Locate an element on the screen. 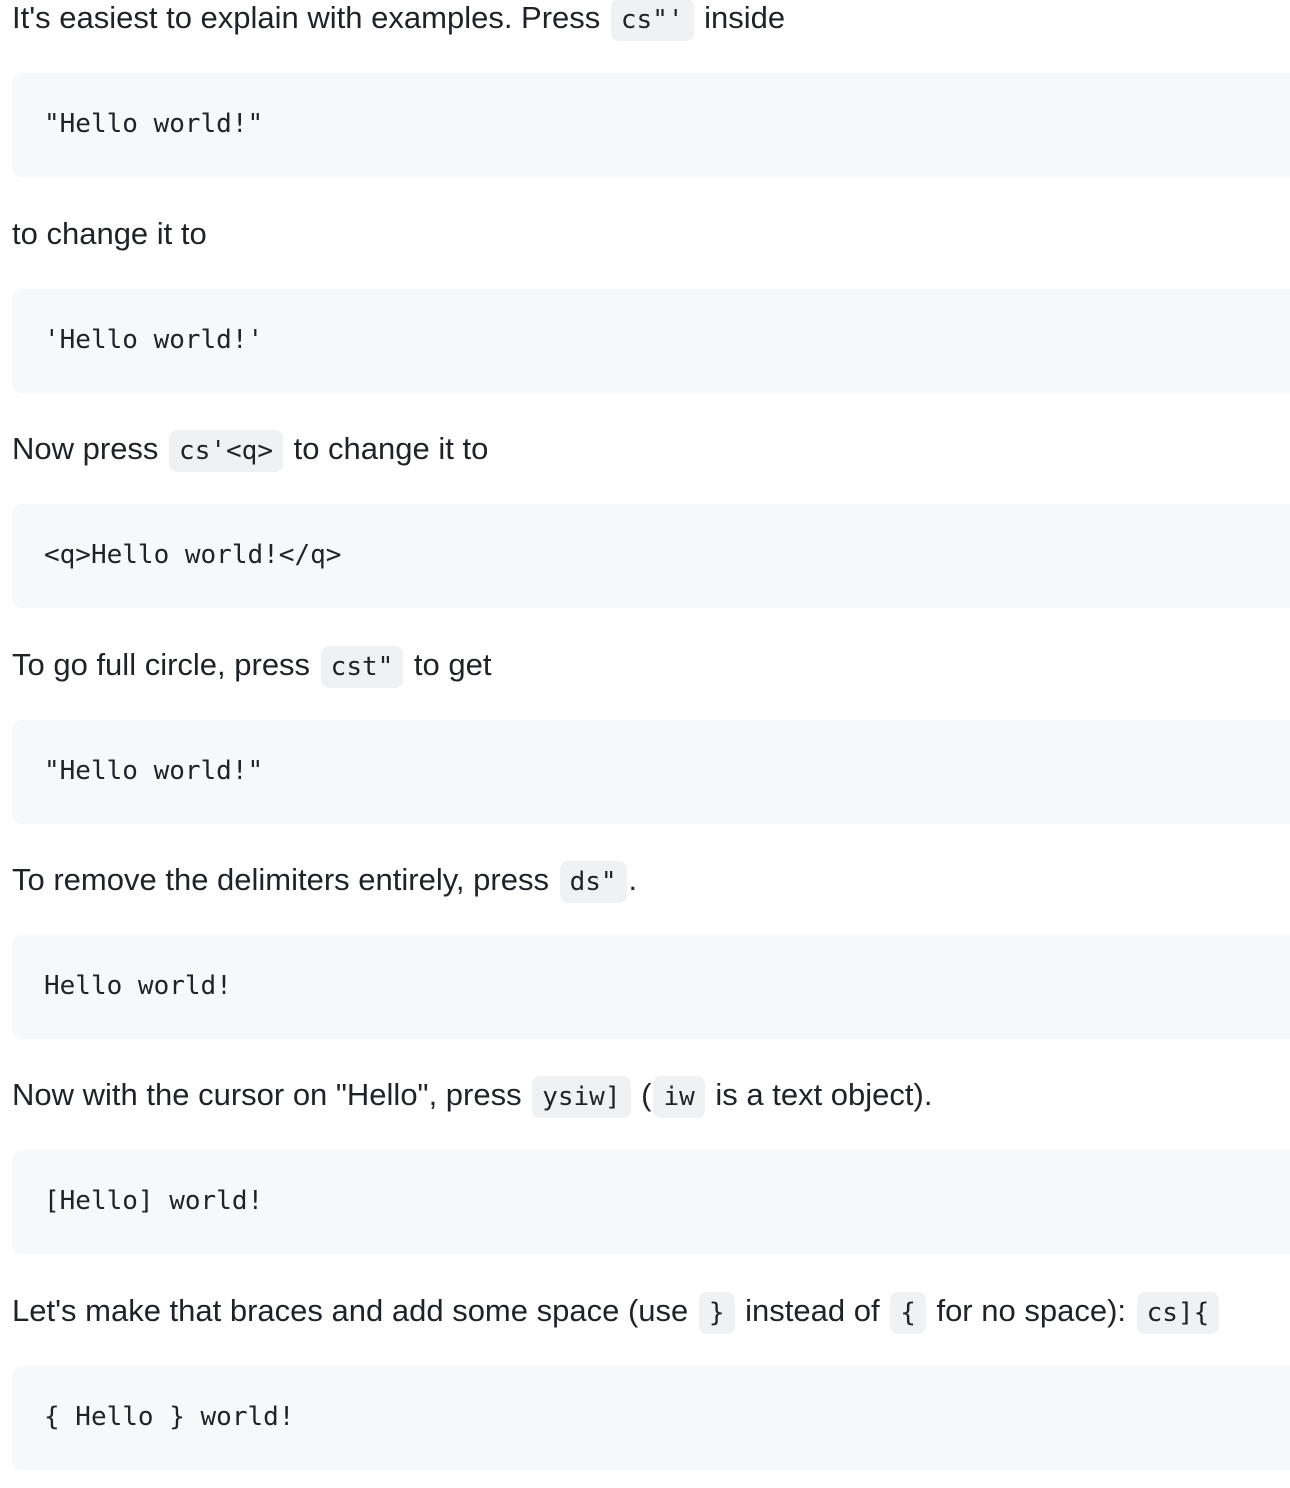  paragraph-text: To go full circle, press is located at coordinates (165, 664).